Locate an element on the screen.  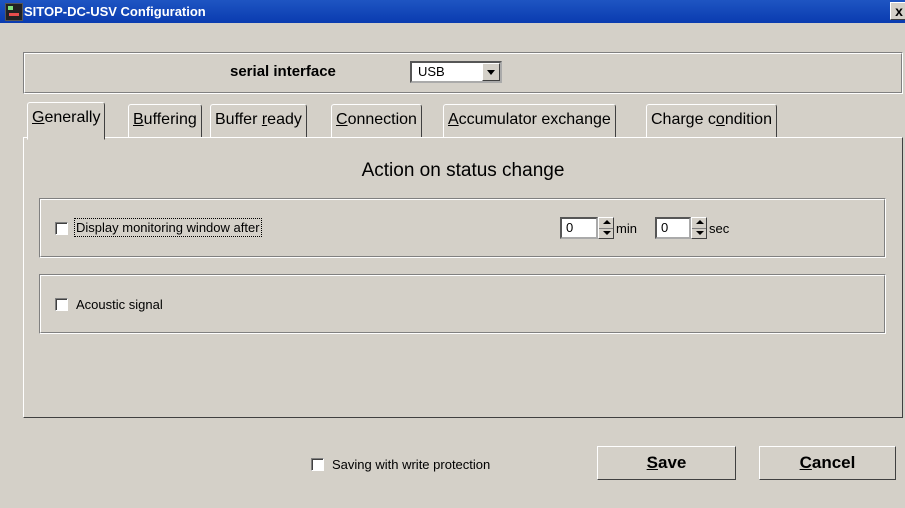
tab-generally: Generally is located at coordinates (66, 121).